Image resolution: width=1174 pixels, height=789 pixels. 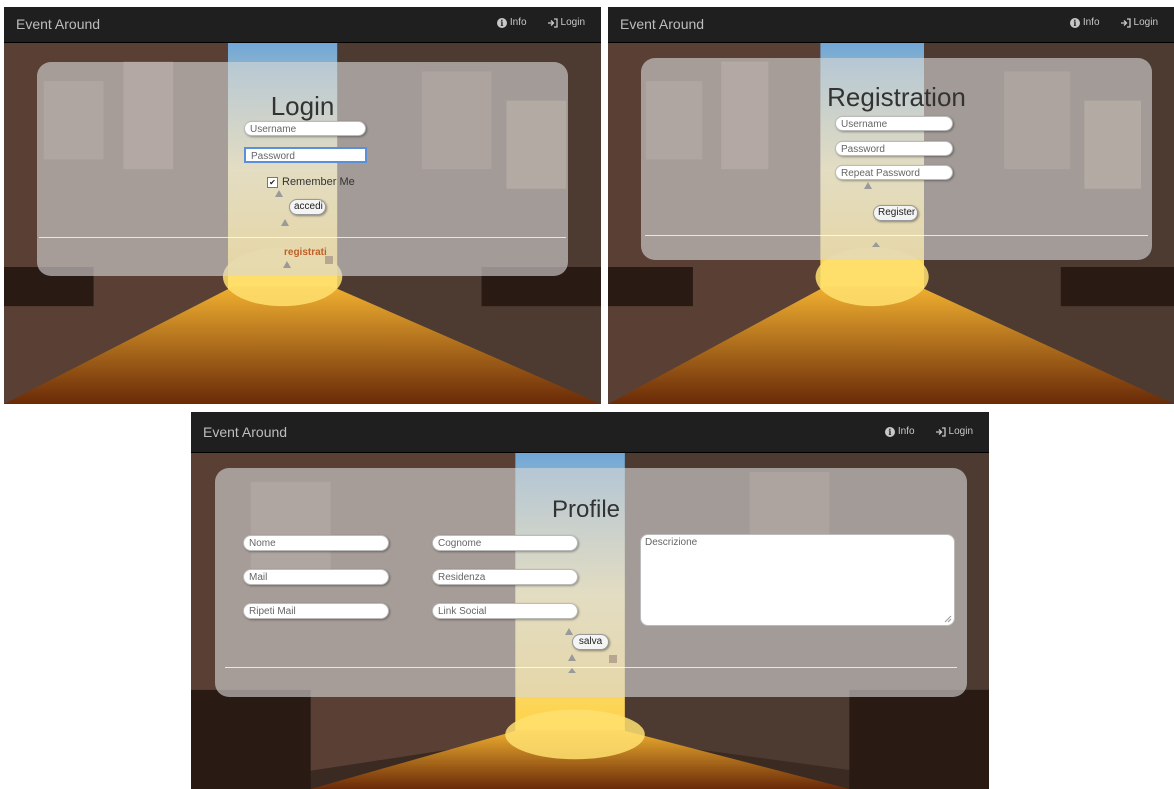 What do you see at coordinates (272, 182) in the screenshot?
I see `checkbox-icon: ✔` at bounding box center [272, 182].